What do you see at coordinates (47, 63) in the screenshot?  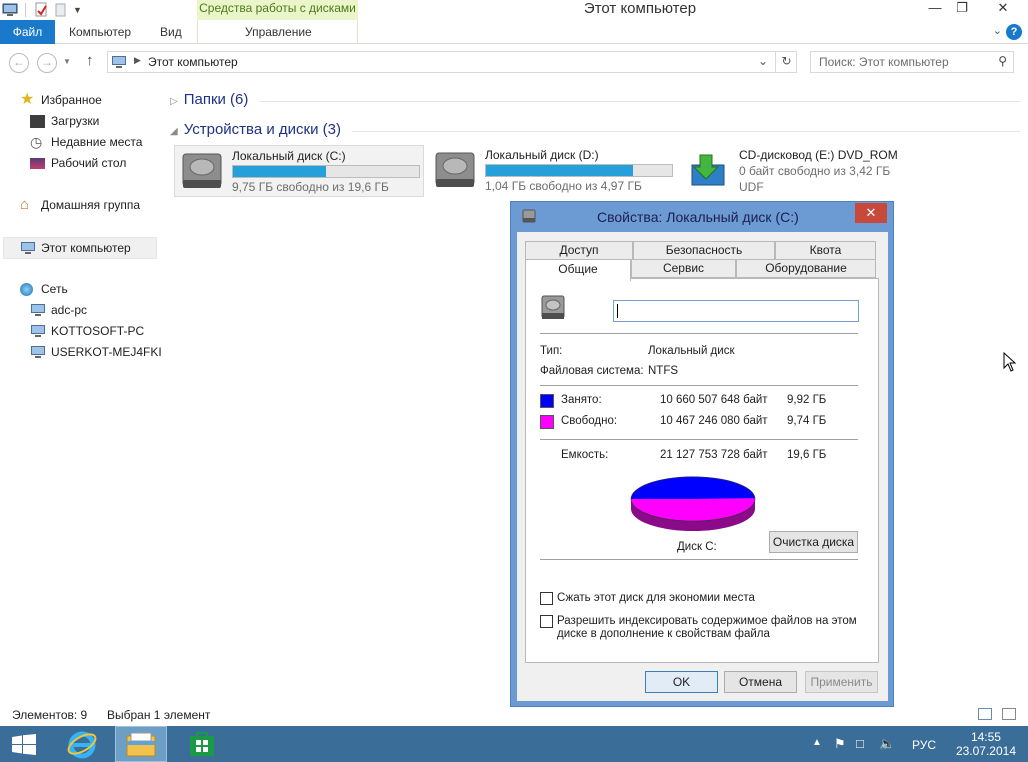 I see `forward-button: →` at bounding box center [47, 63].